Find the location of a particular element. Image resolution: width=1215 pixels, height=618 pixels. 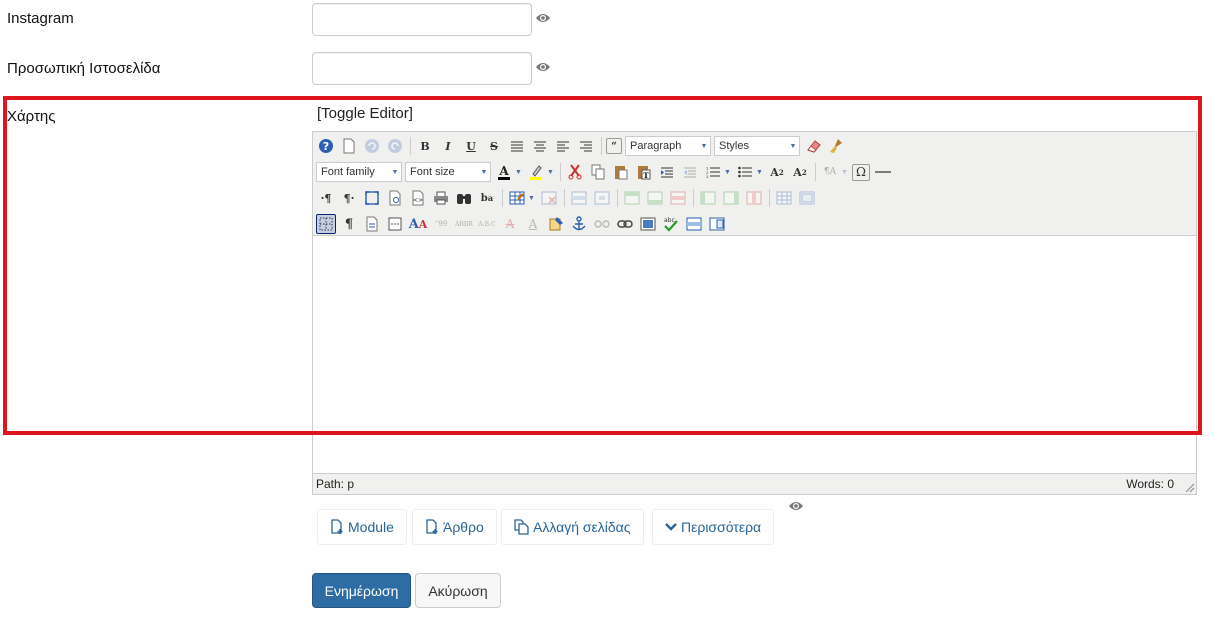

omega-icon: Ω is located at coordinates (861, 172).